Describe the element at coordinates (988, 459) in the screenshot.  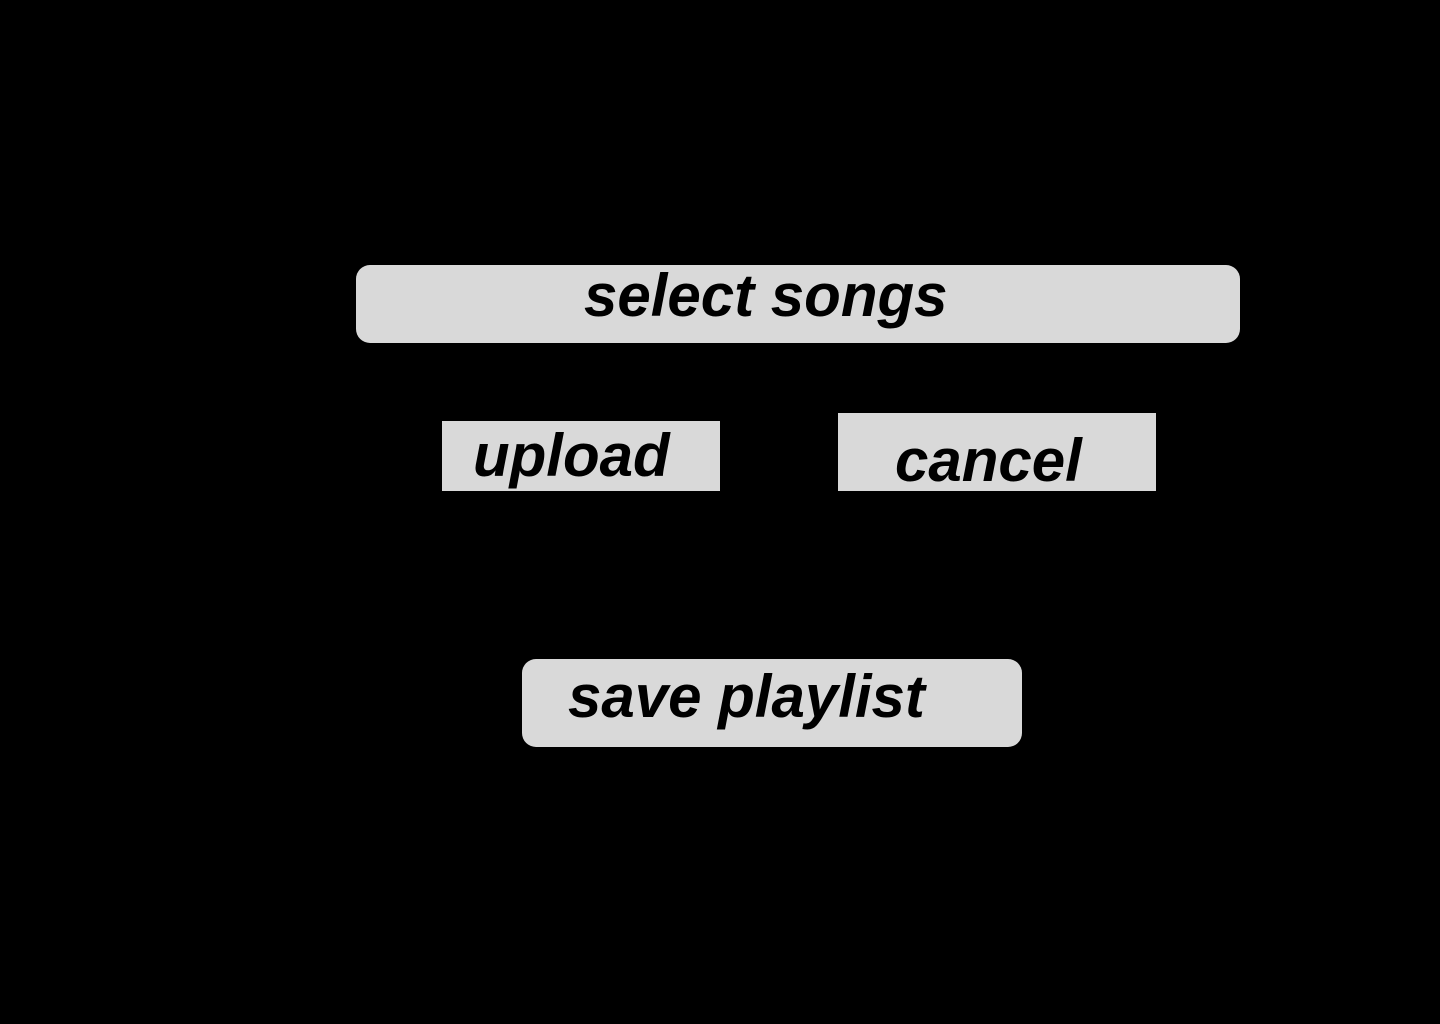
I see `cancel-label: cancel` at that location.